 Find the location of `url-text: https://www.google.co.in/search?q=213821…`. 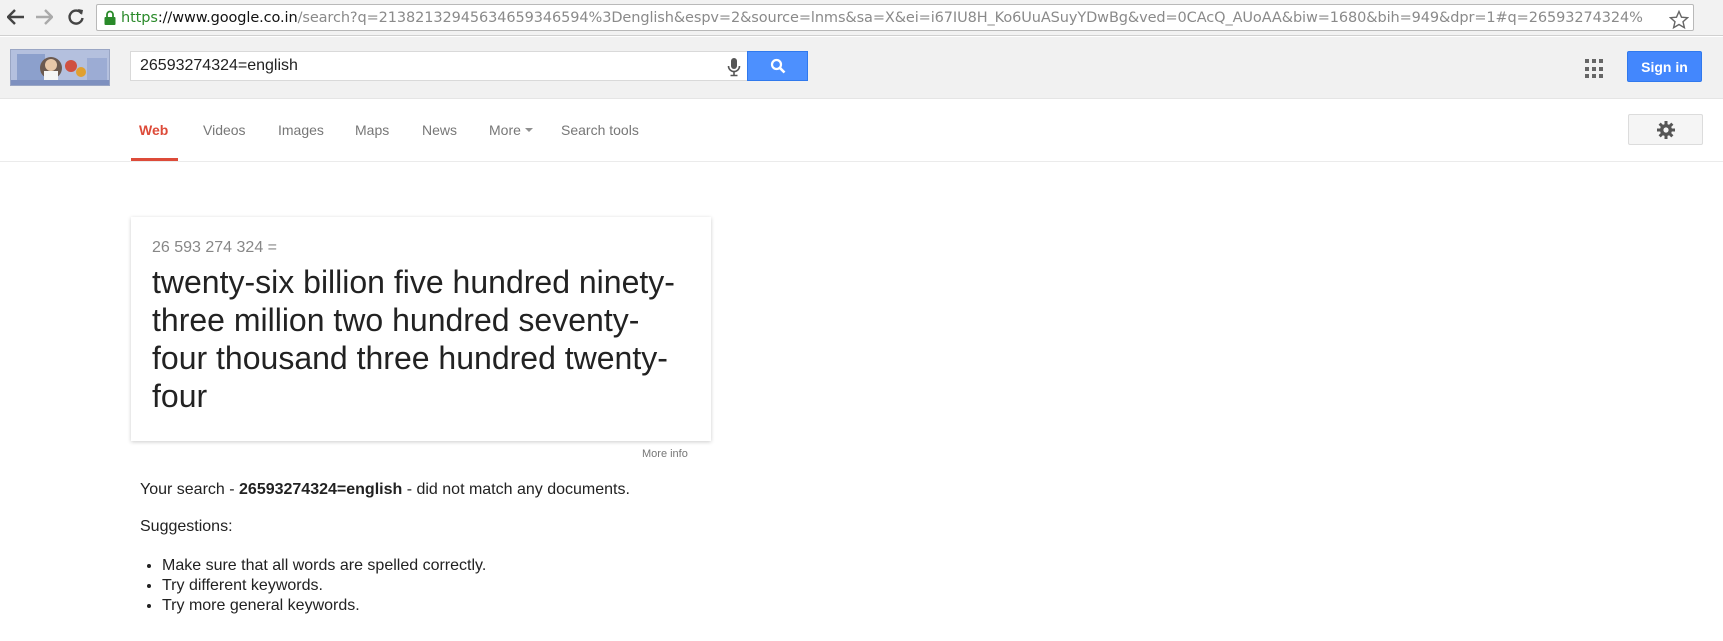

url-text: https://www.google.co.in/search?q=213821… is located at coordinates (882, 18).